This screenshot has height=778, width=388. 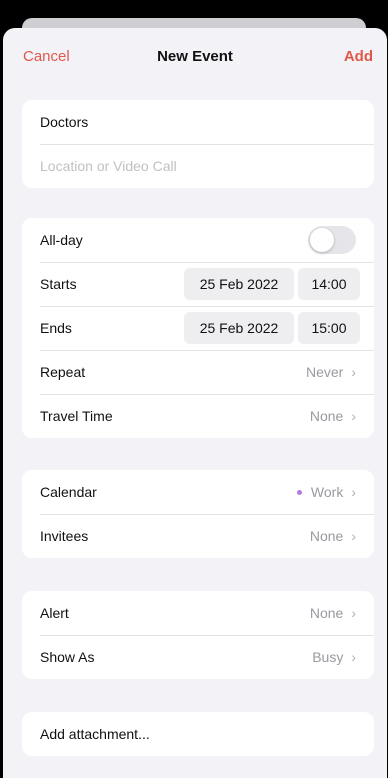 What do you see at coordinates (299, 492) in the screenshot?
I see `dot-icon` at bounding box center [299, 492].